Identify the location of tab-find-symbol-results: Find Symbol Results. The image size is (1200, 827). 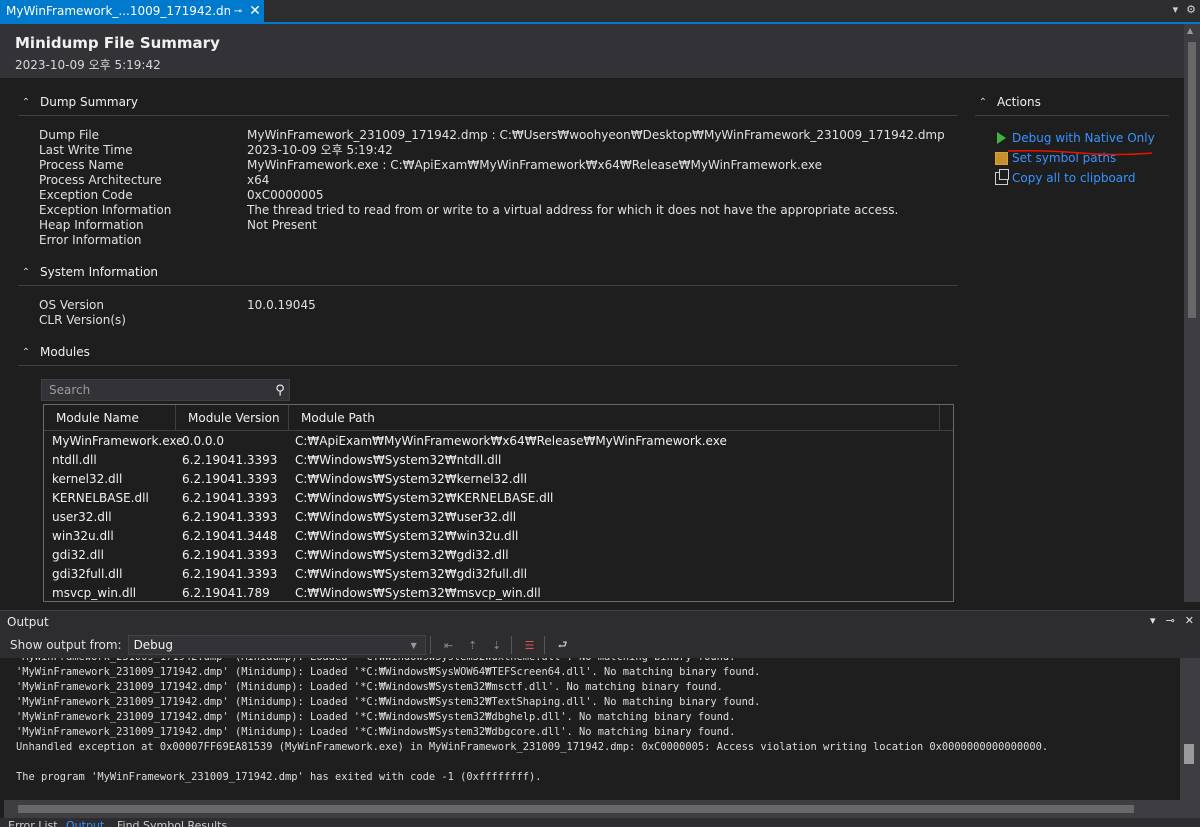
(172, 823).